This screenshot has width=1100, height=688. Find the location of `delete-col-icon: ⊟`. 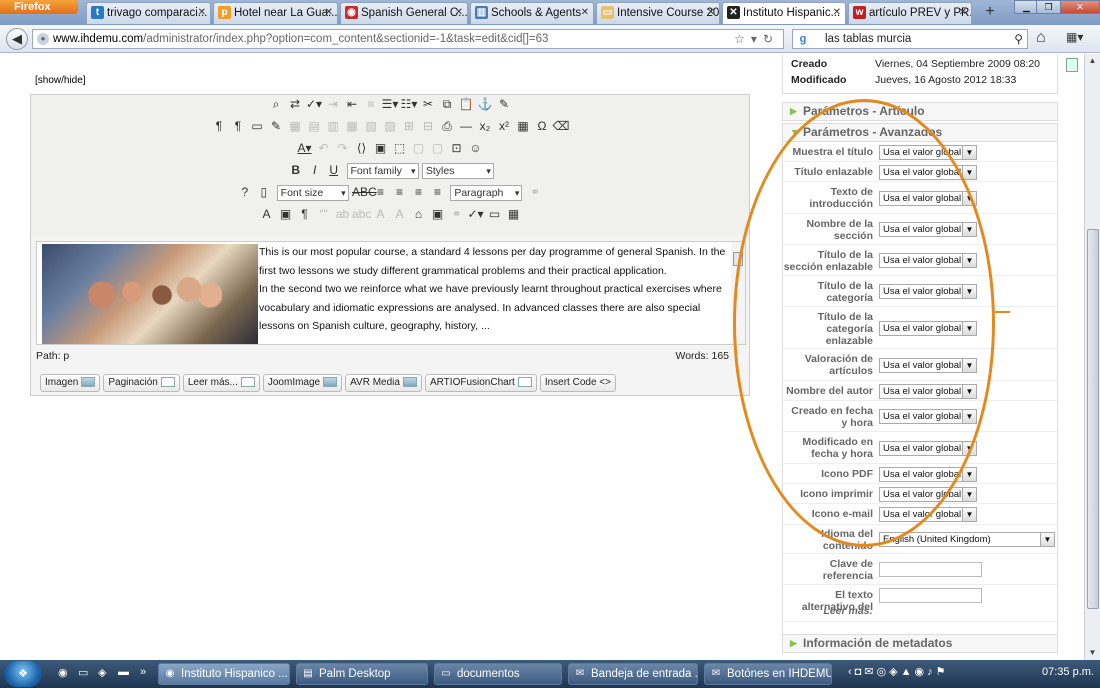

delete-col-icon: ⊟ is located at coordinates (428, 126).